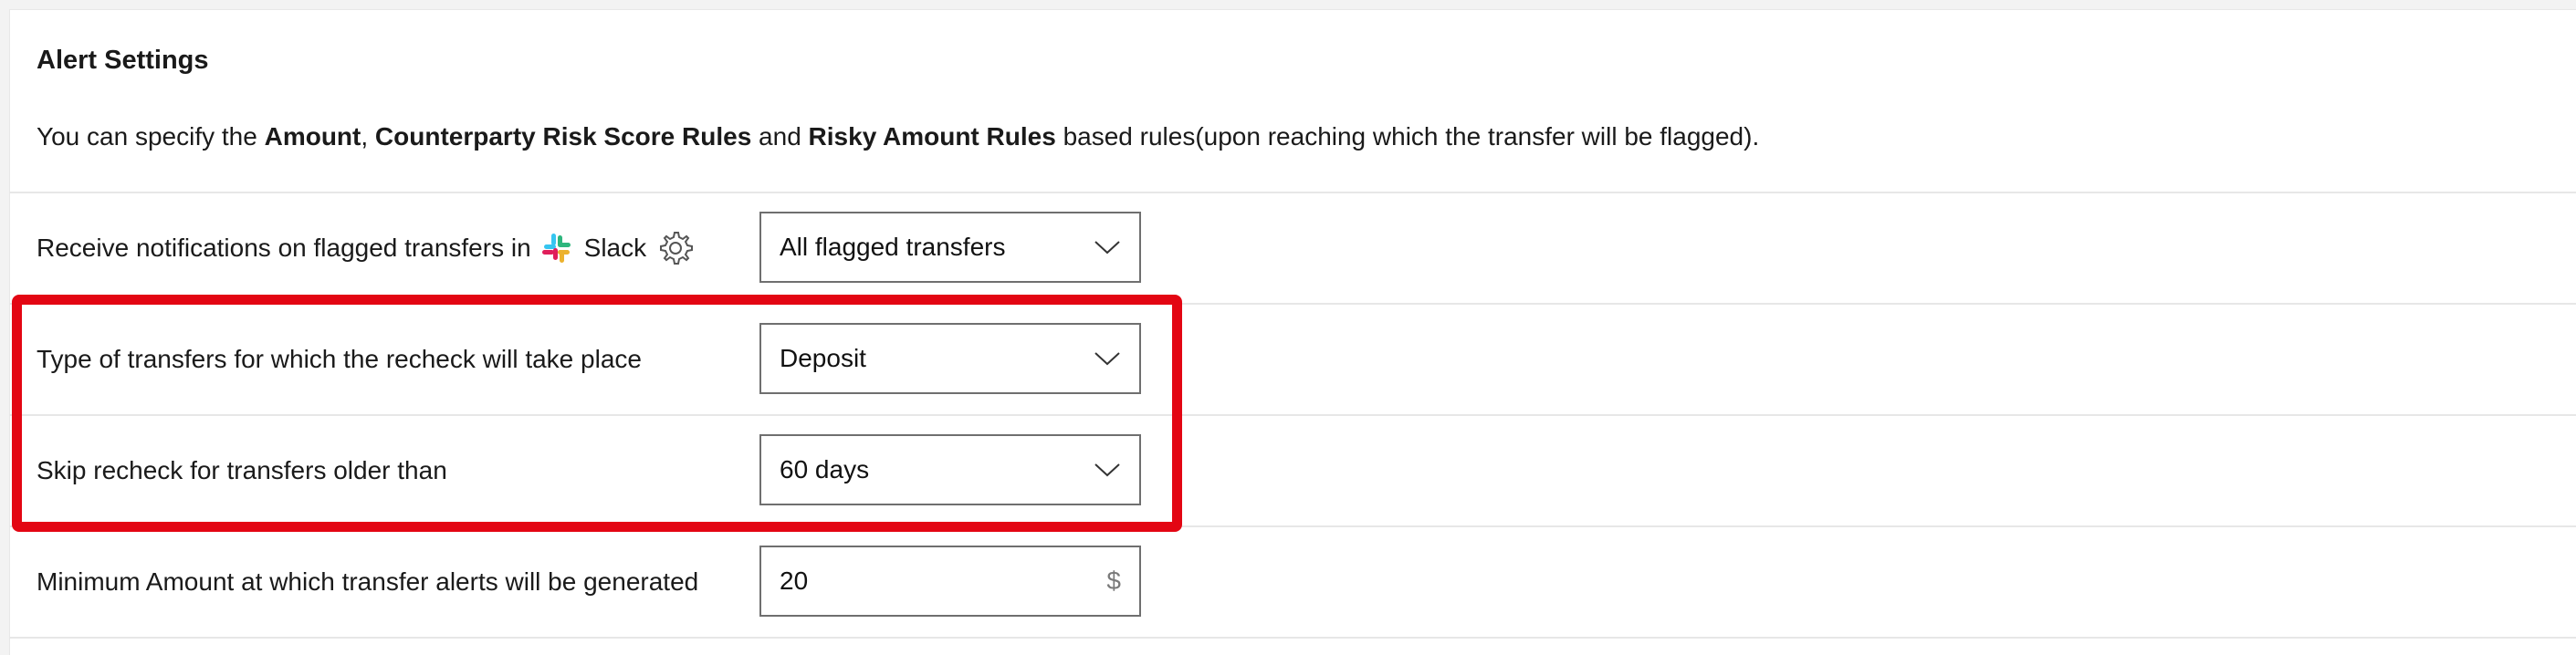 This screenshot has height=655, width=2576. Describe the element at coordinates (563, 136) in the screenshot. I see `description-counterparty-rules: Counterparty Risk Score Rules` at that location.